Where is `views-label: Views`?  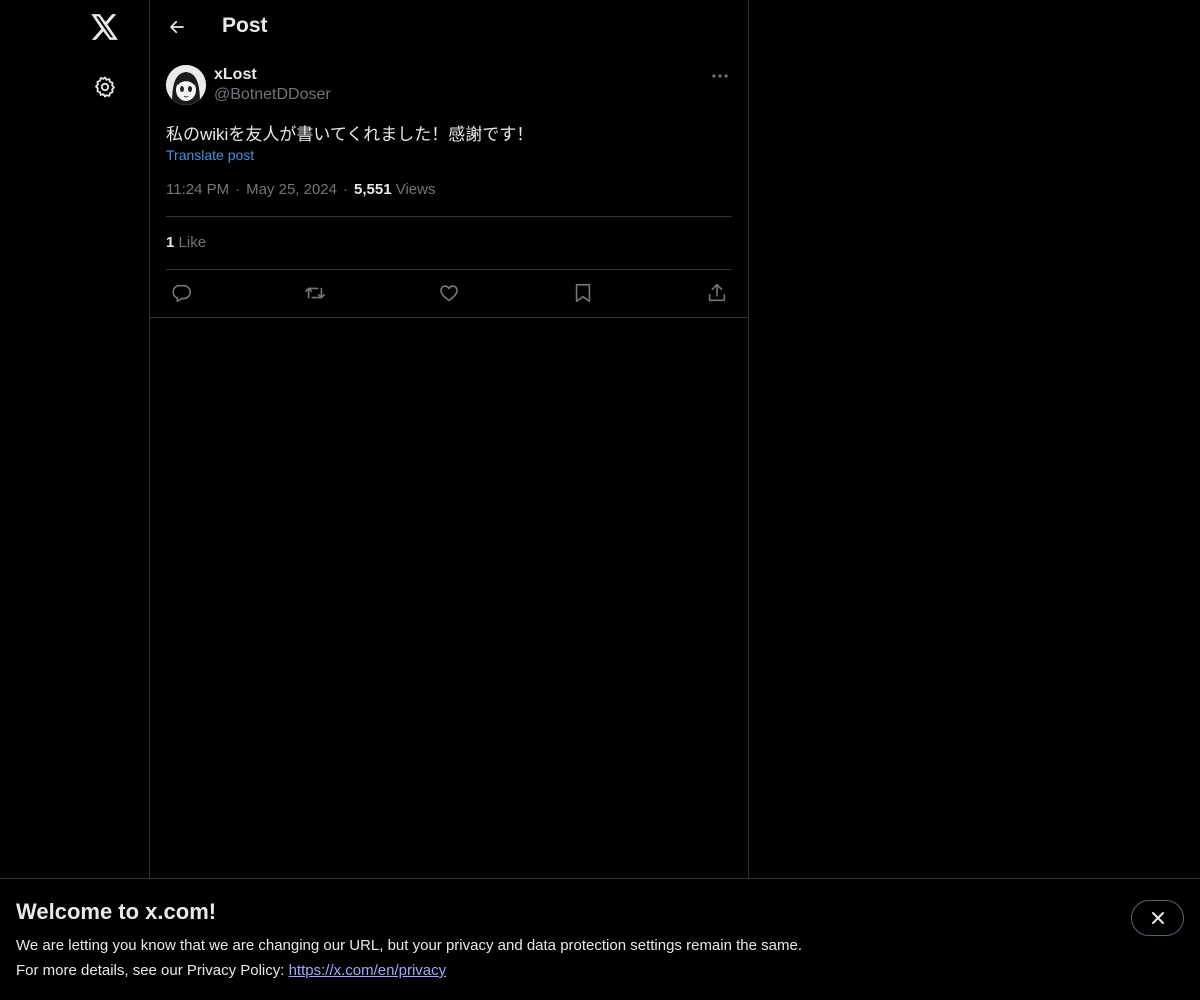
views-label: Views is located at coordinates (415, 189).